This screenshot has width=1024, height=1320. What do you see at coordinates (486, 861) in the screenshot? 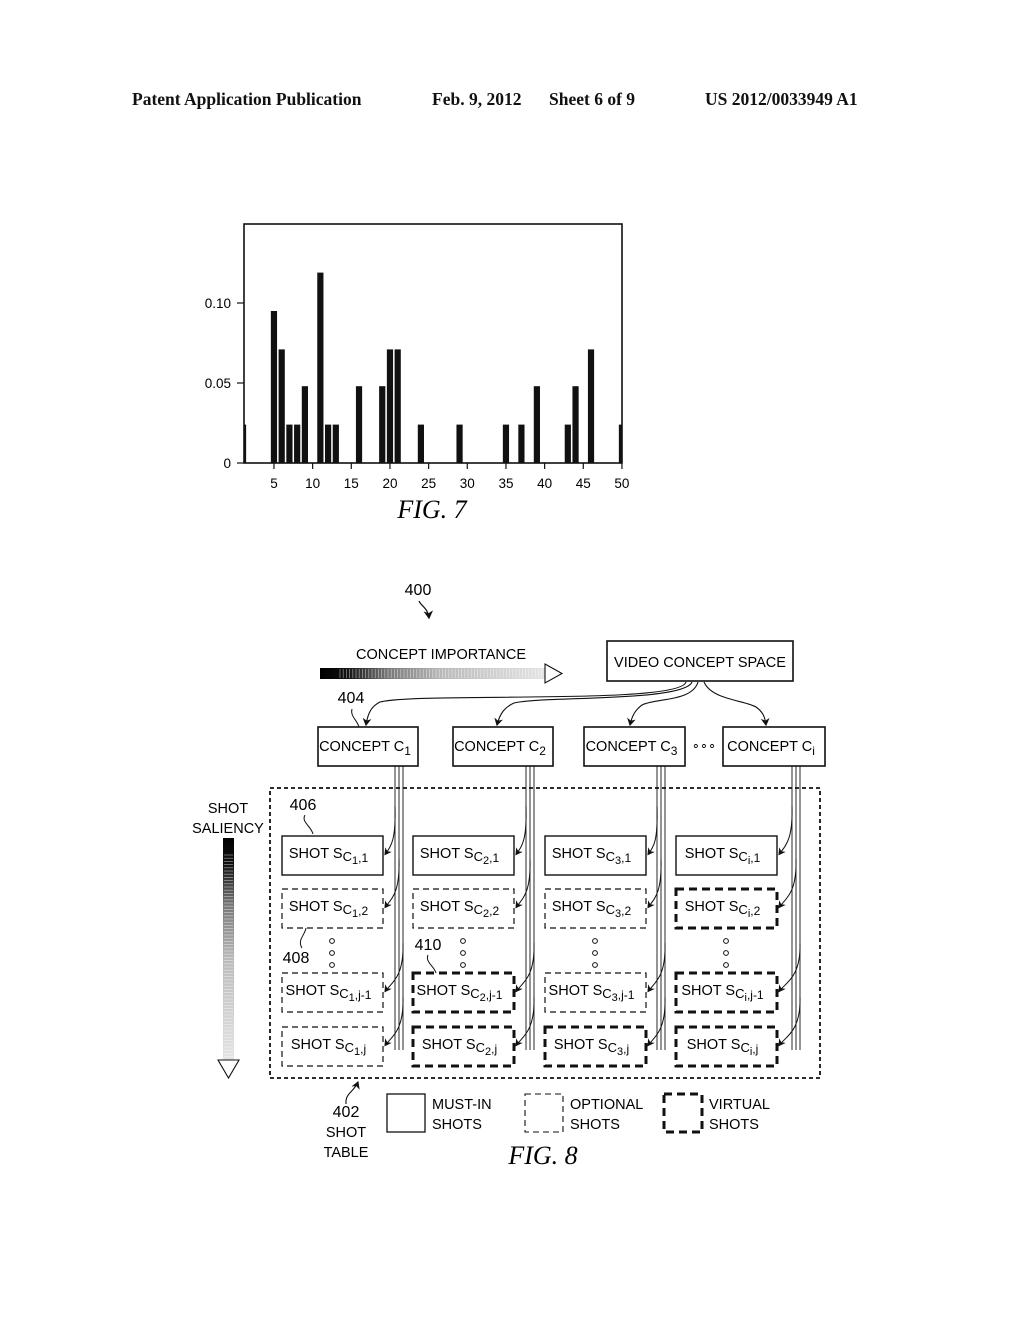
I see `shot-subscript-concept: 2` at bounding box center [486, 861].